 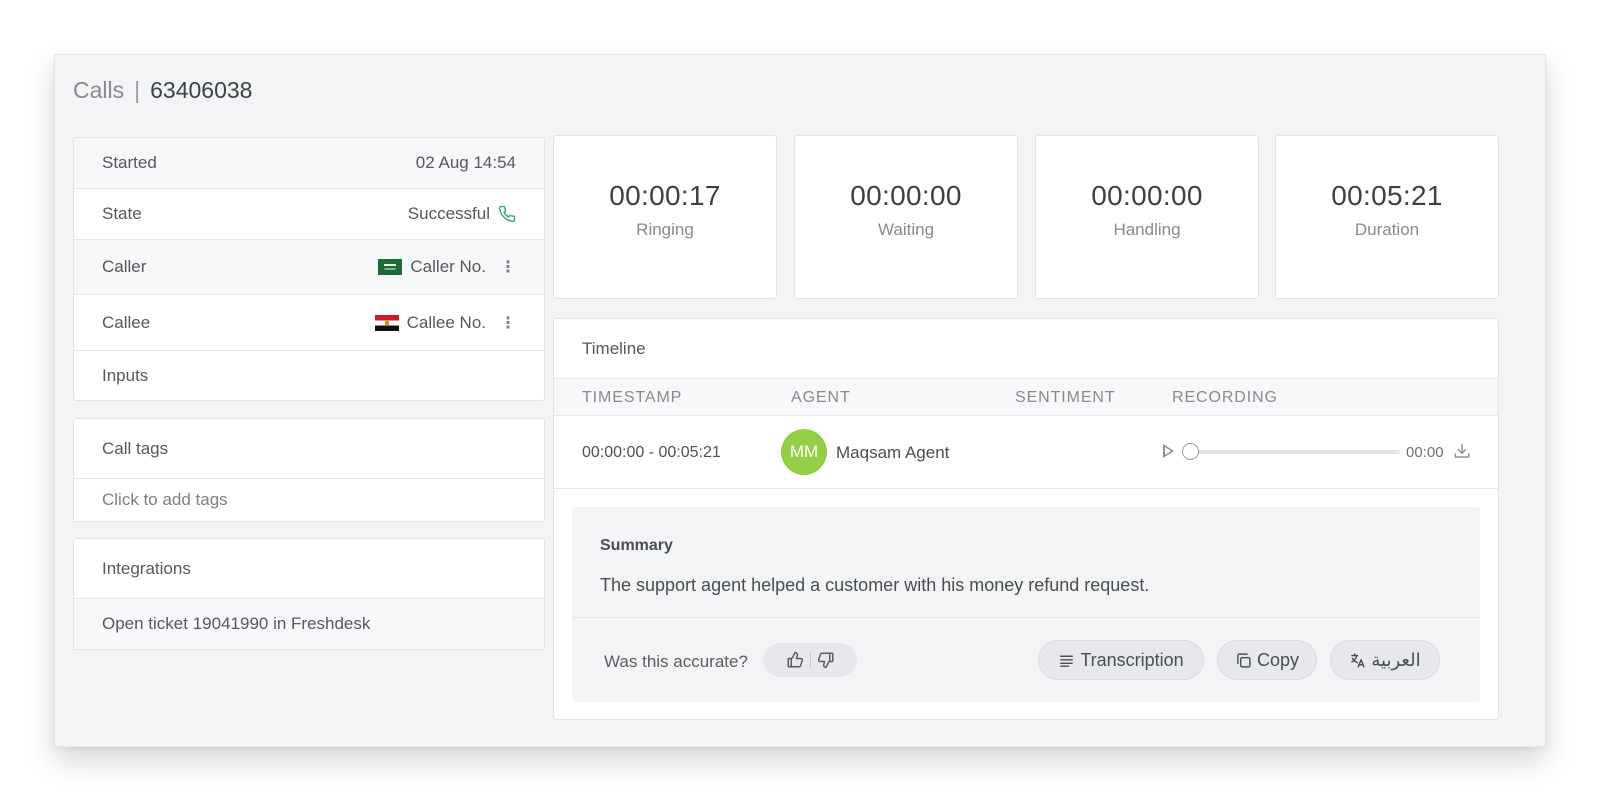 I want to click on caller-more-icon: ⋮, so click(x=508, y=267).